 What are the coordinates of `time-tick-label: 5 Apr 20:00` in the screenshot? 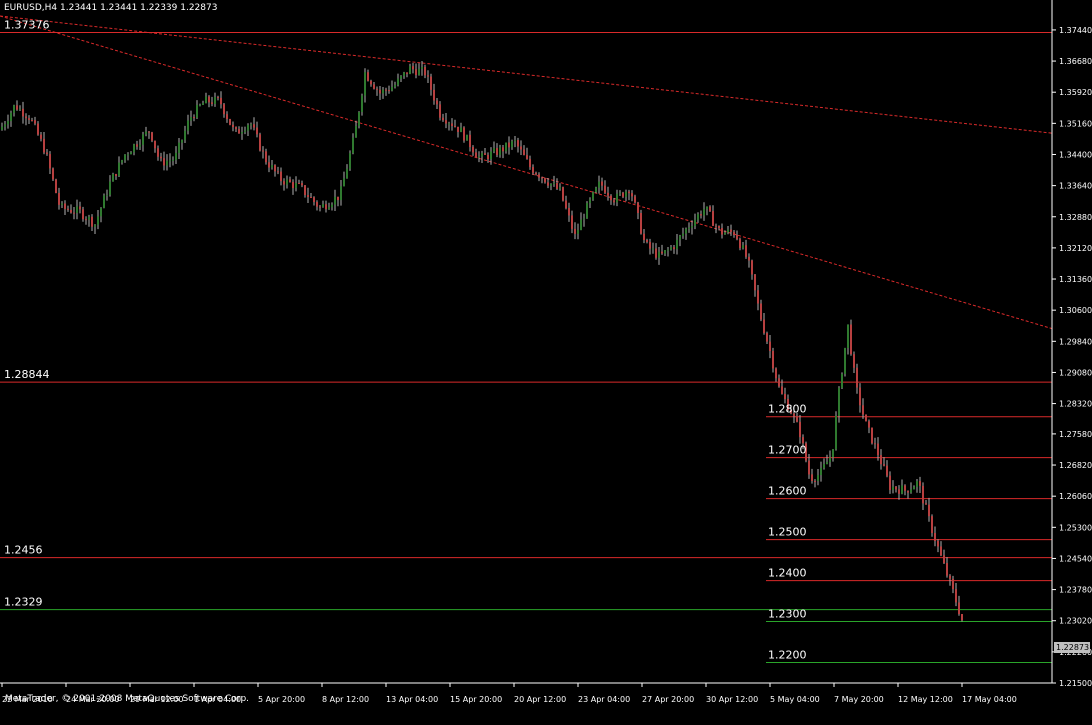 It's located at (281, 699).